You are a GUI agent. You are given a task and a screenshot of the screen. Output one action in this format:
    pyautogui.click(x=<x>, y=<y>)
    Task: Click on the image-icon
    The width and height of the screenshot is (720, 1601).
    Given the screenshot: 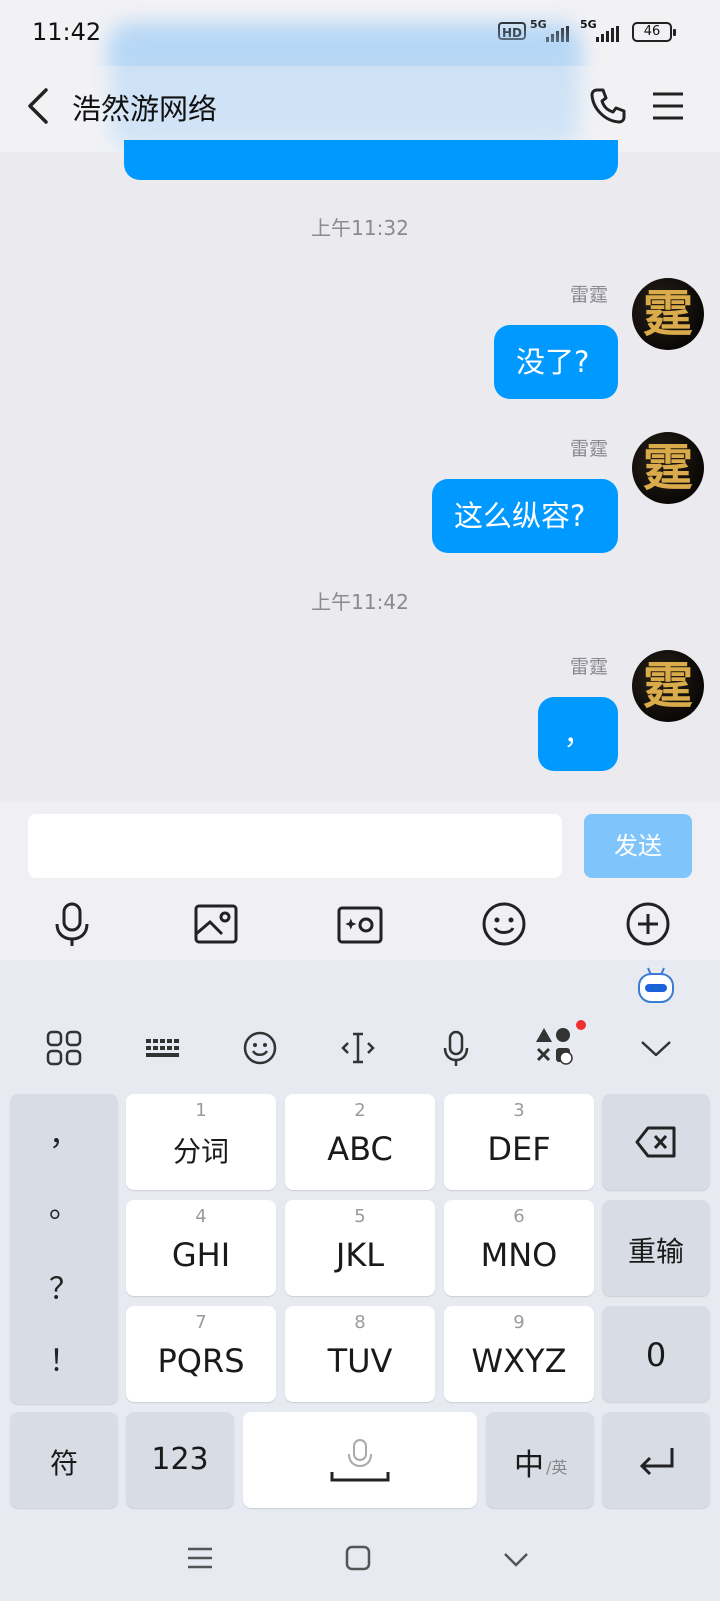 What is the action you would take?
    pyautogui.click(x=216, y=924)
    